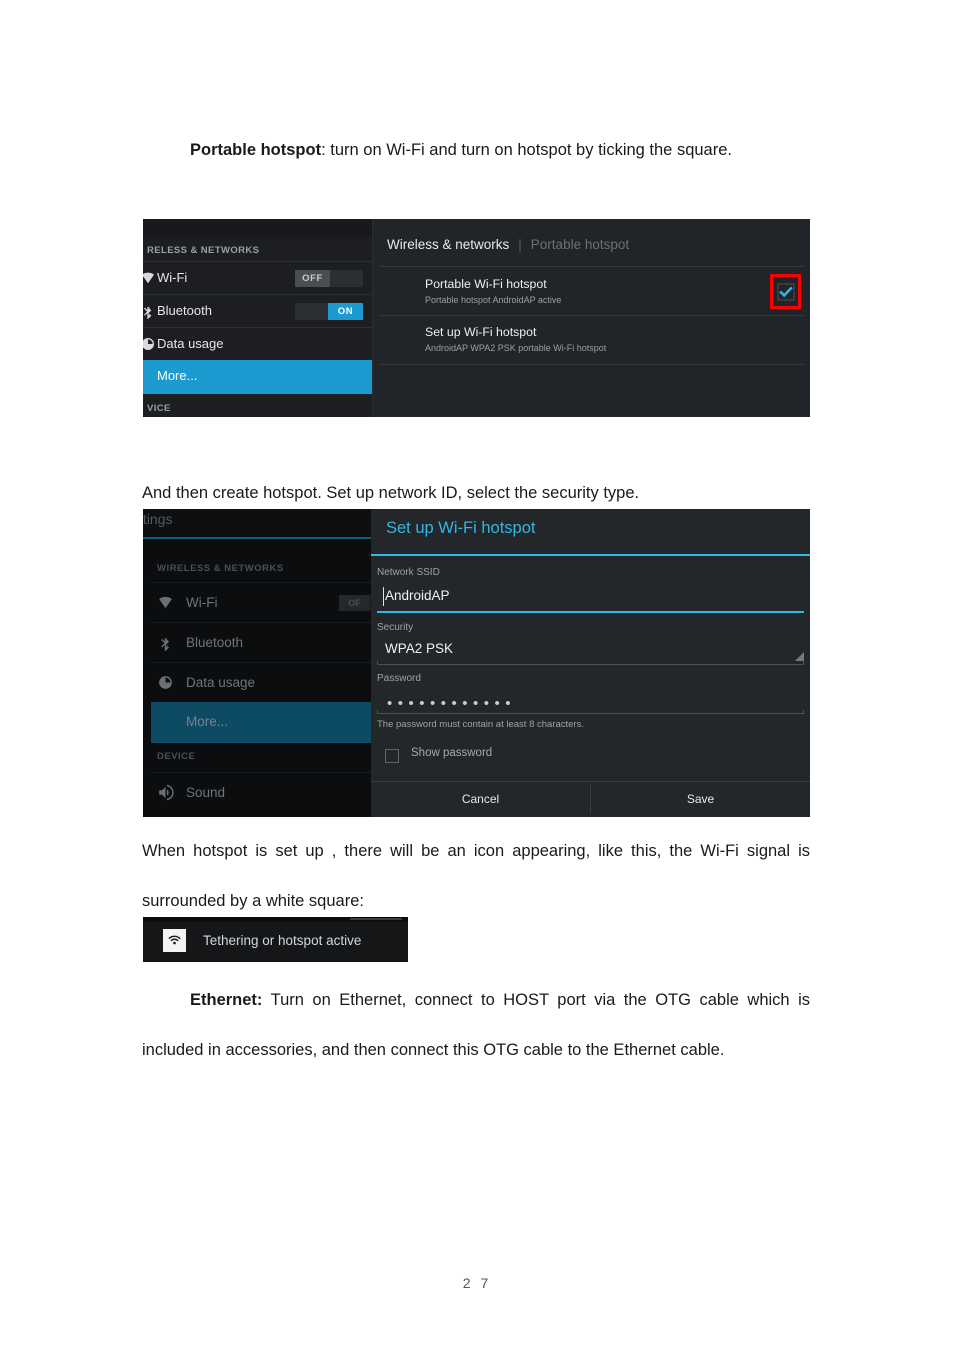 The height and width of the screenshot is (1350, 954). What do you see at coordinates (176, 756) in the screenshot?
I see `sidebar-section-header-device: DEVICE` at bounding box center [176, 756].